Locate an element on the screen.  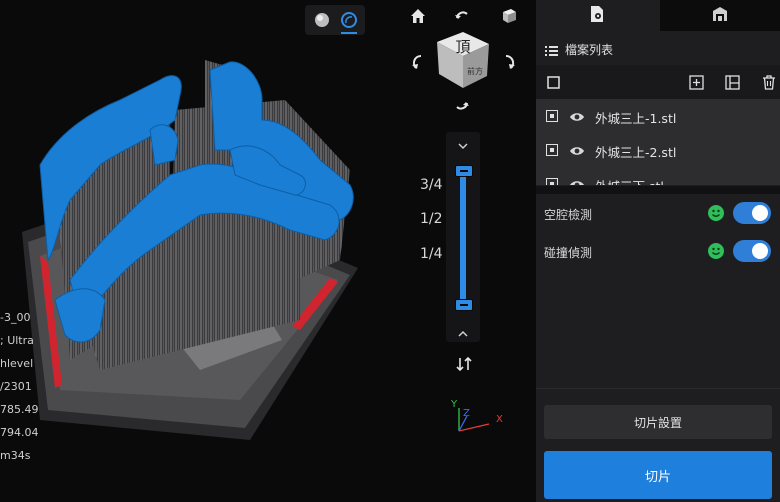
file-list-title: 檔案列表 is located at coordinates (589, 50).